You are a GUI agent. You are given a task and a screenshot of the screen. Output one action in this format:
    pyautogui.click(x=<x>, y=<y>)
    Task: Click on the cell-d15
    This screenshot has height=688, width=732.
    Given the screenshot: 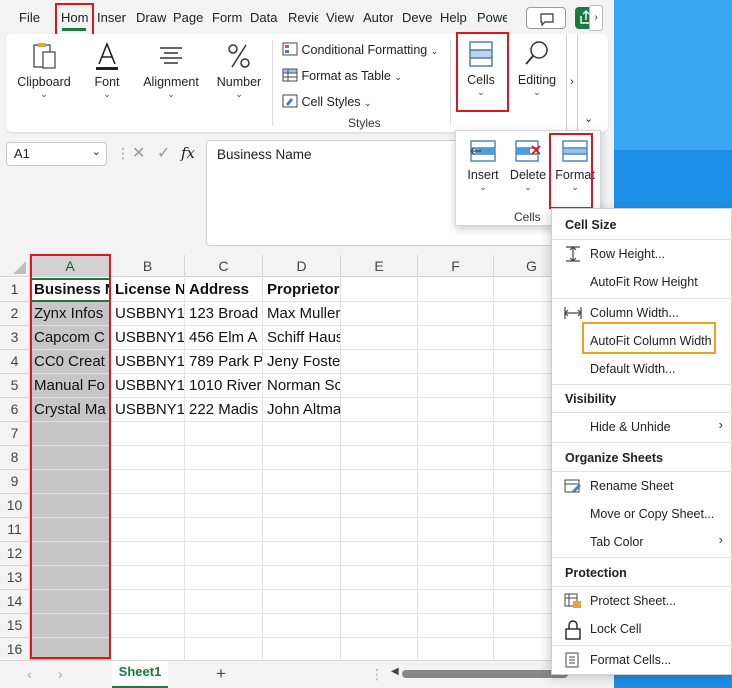 What is the action you would take?
    pyautogui.click(x=302, y=626)
    